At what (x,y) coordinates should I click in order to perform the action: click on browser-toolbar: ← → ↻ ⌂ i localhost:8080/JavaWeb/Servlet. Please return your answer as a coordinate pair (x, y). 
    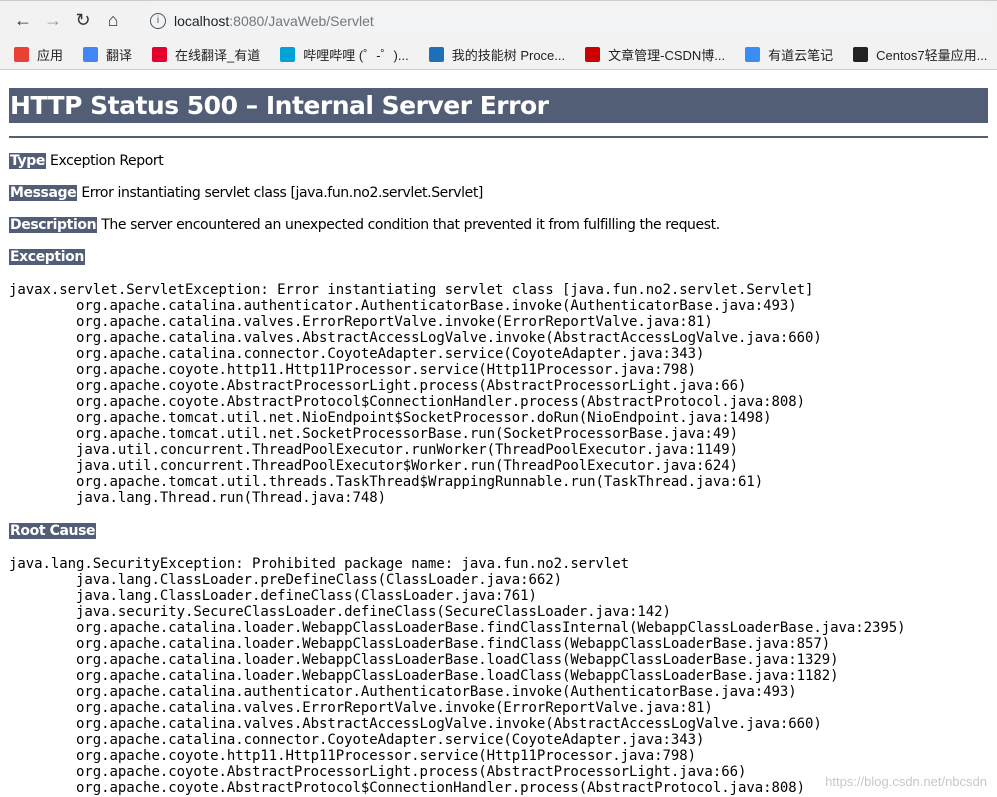
    Looking at the image, I should click on (498, 20).